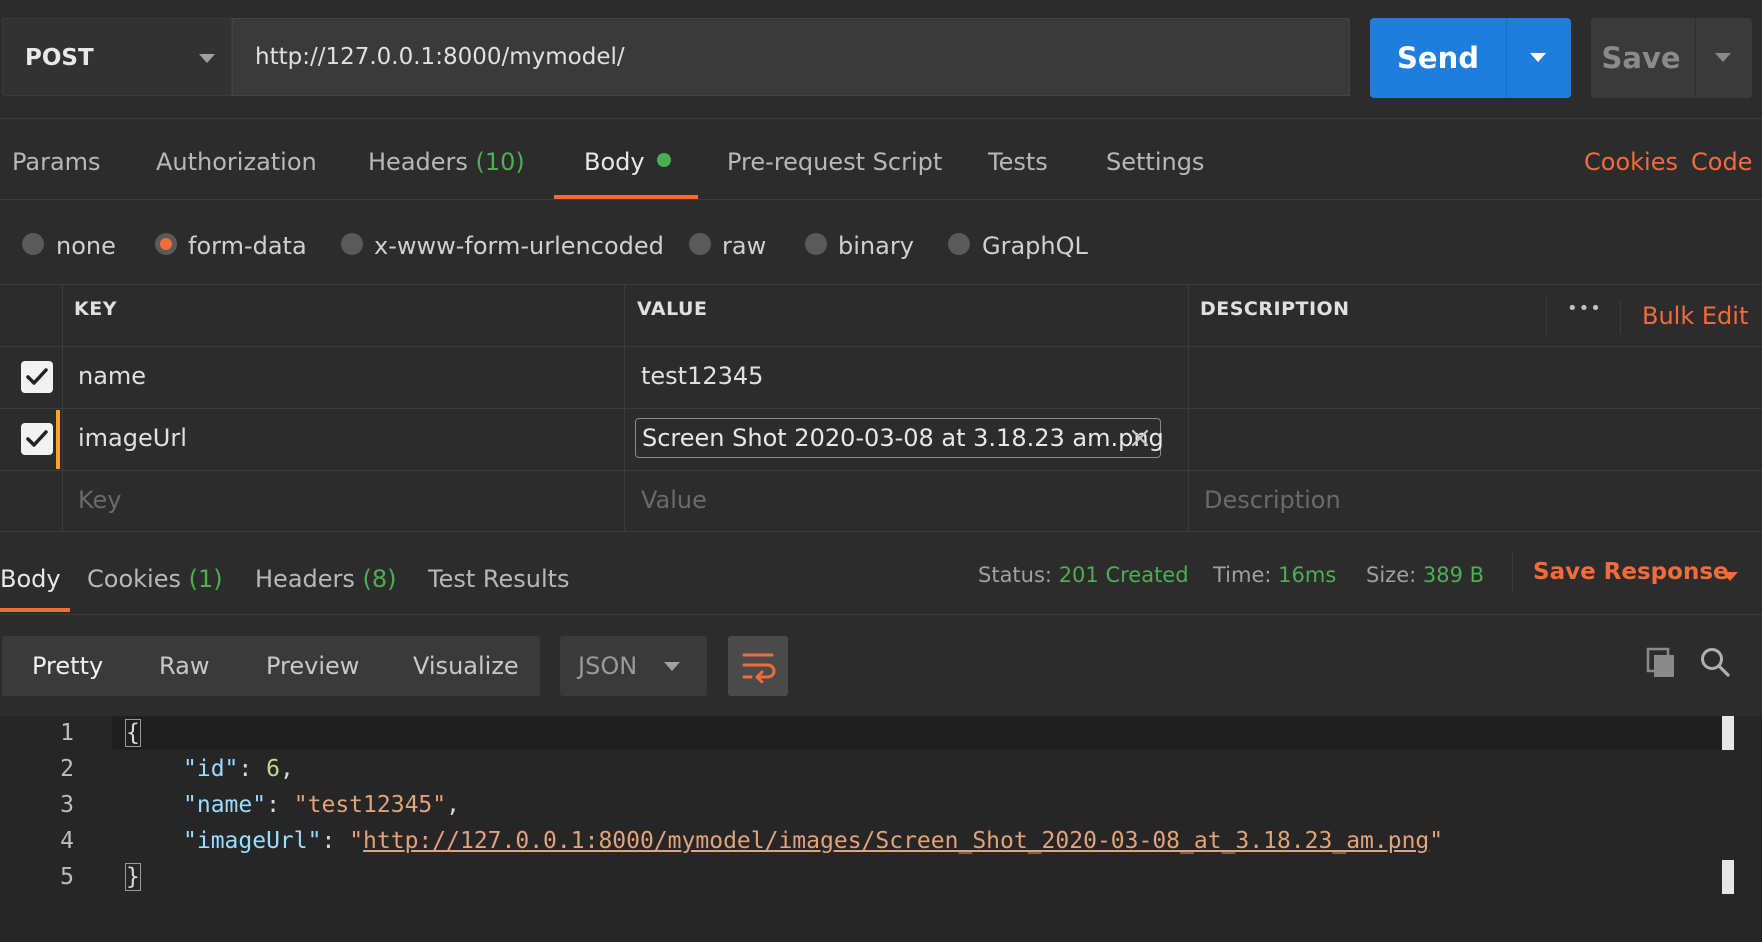 Image resolution: width=1762 pixels, height=942 pixels. Describe the element at coordinates (1272, 500) in the screenshot. I see `description-placeholder: Description` at that location.